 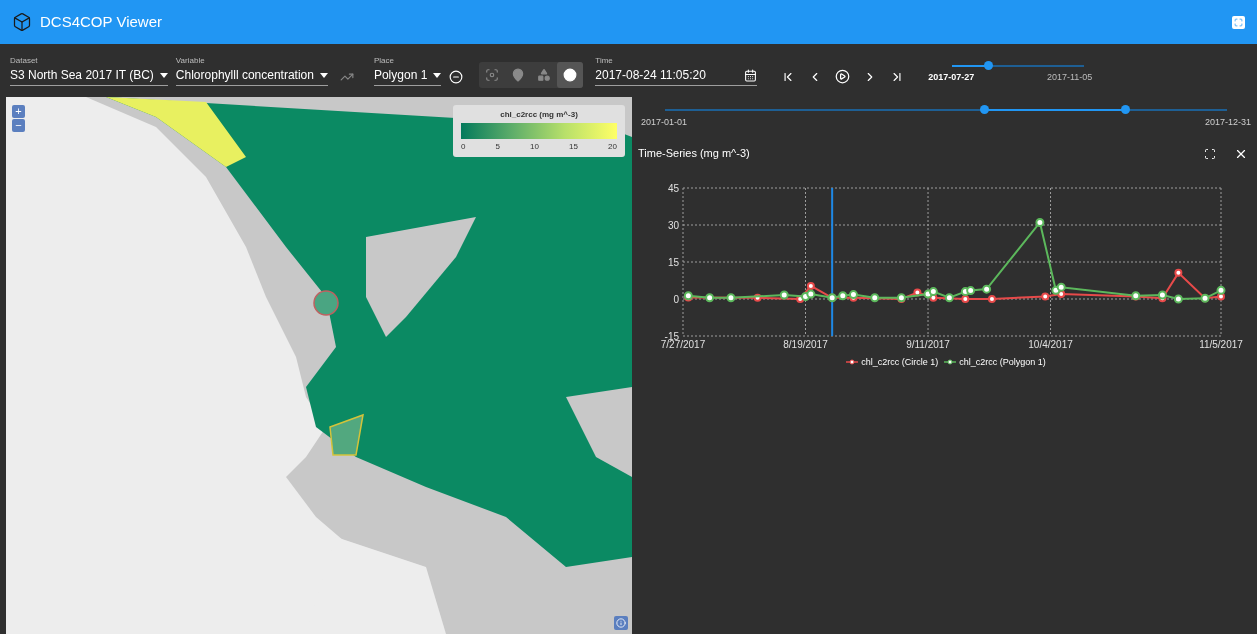 I want to click on legend-tick-label: 10, so click(x=534, y=147).